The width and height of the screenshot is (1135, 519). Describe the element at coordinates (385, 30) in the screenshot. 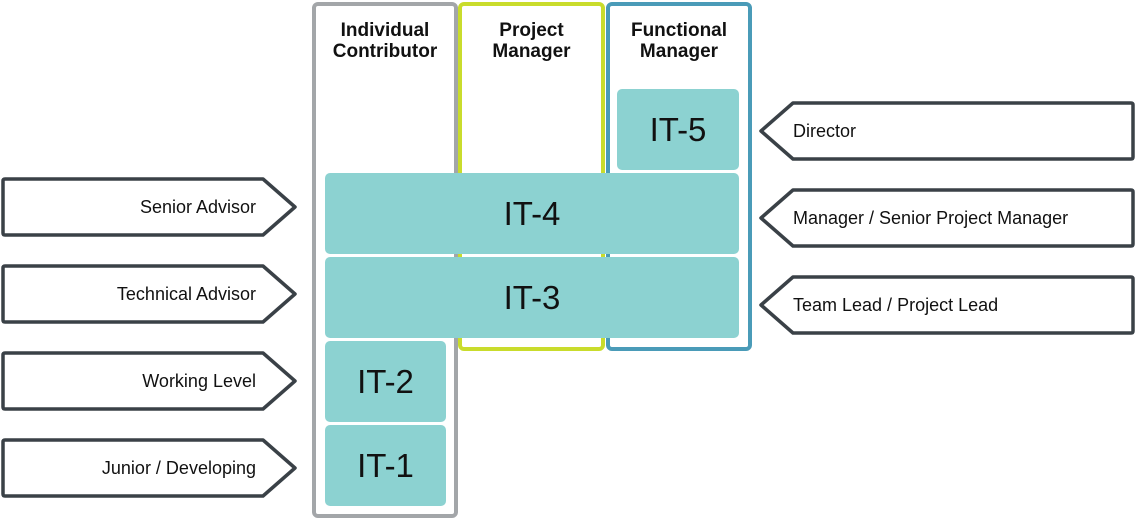

I see `track-title-line: Individual` at that location.